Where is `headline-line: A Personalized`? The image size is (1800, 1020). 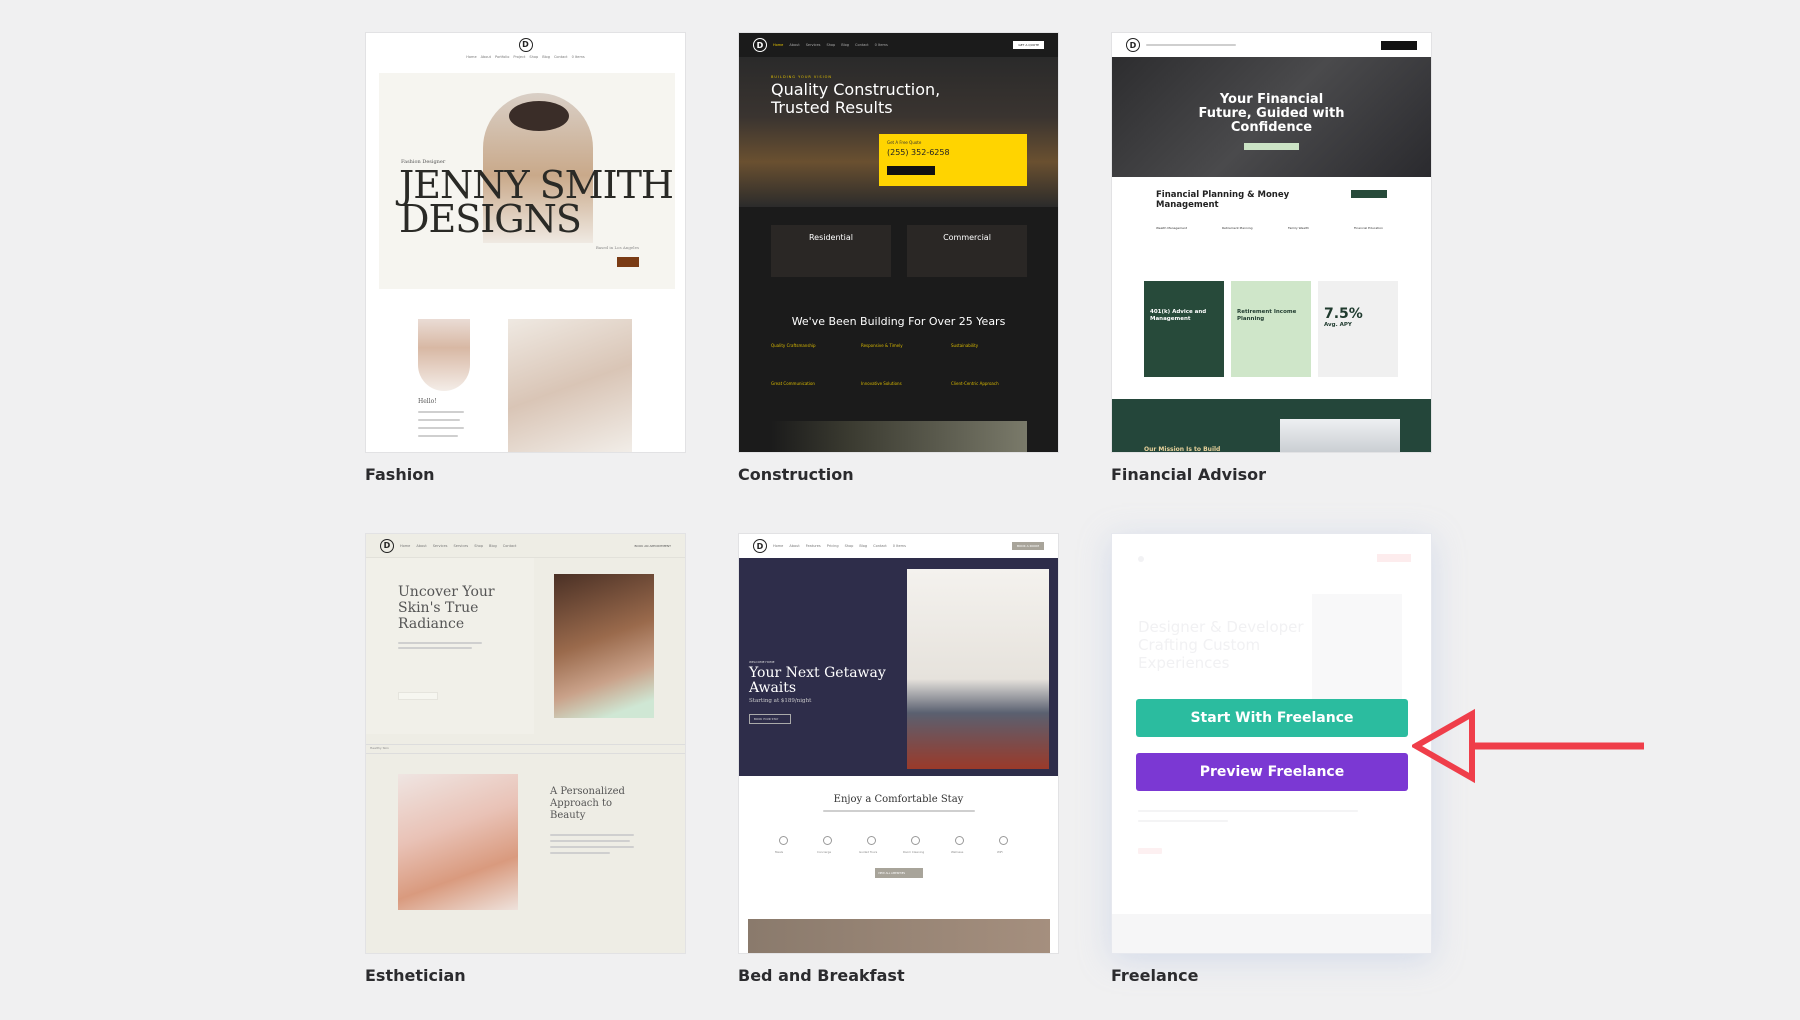
headline-line: A Personalized is located at coordinates (587, 791).